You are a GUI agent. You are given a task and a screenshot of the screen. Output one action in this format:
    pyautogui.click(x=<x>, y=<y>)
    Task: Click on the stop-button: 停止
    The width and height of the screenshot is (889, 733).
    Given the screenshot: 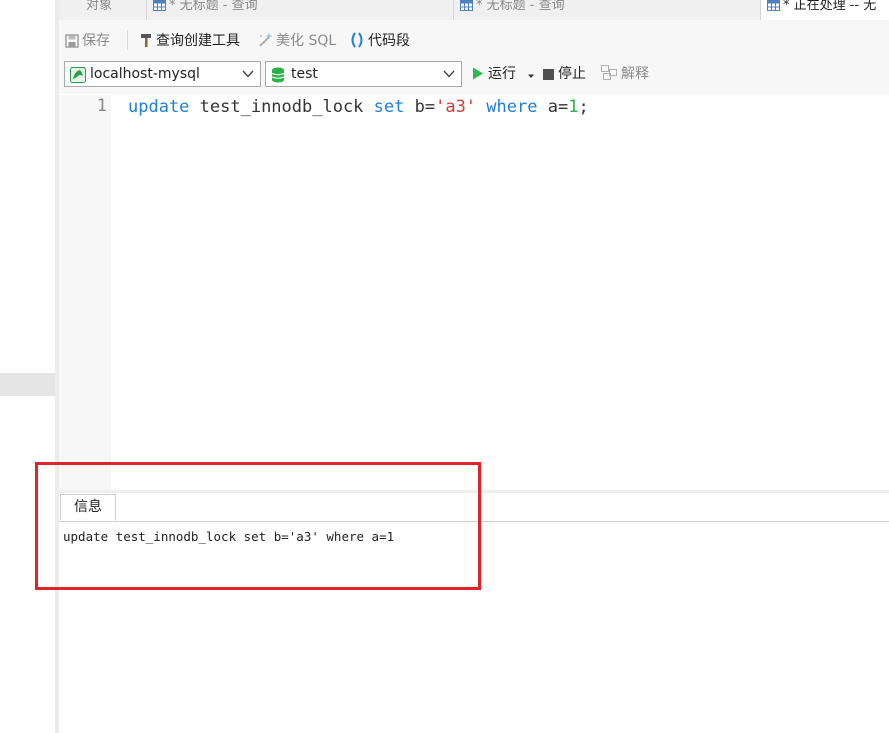 What is the action you would take?
    pyautogui.click(x=564, y=74)
    